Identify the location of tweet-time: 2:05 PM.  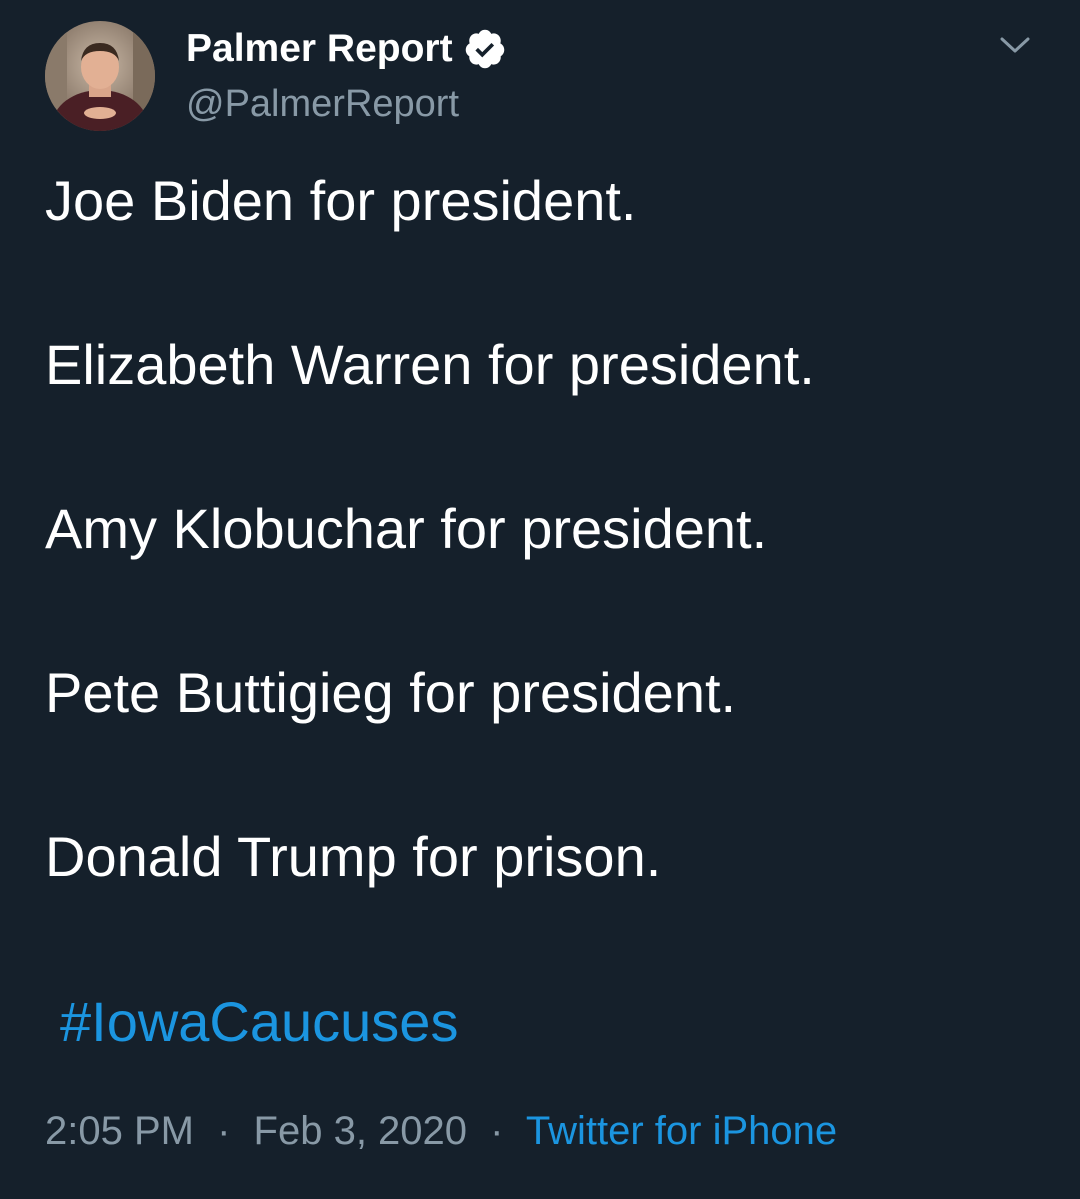
(119, 1131).